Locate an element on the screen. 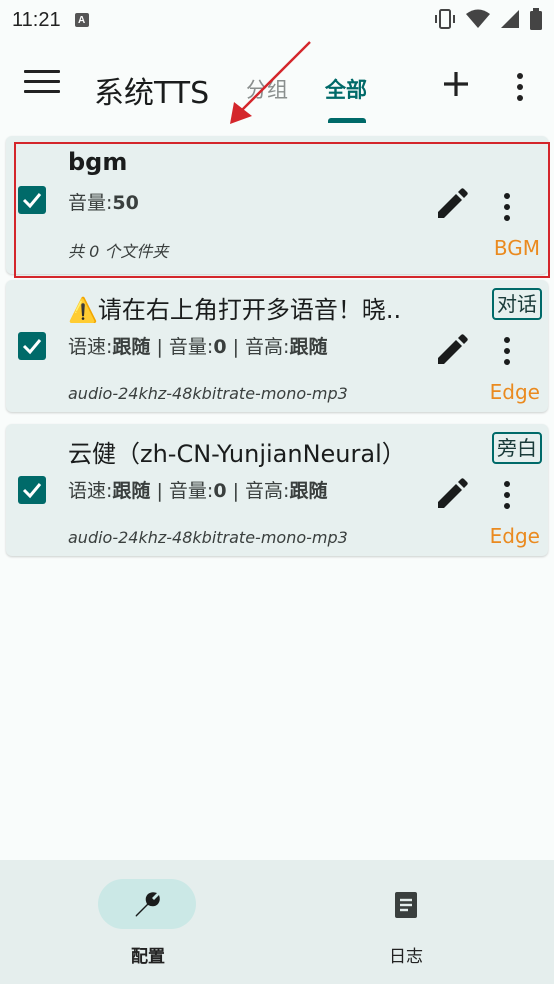 This screenshot has width=554, height=984. annotation-arrow is located at coordinates (270, 82).